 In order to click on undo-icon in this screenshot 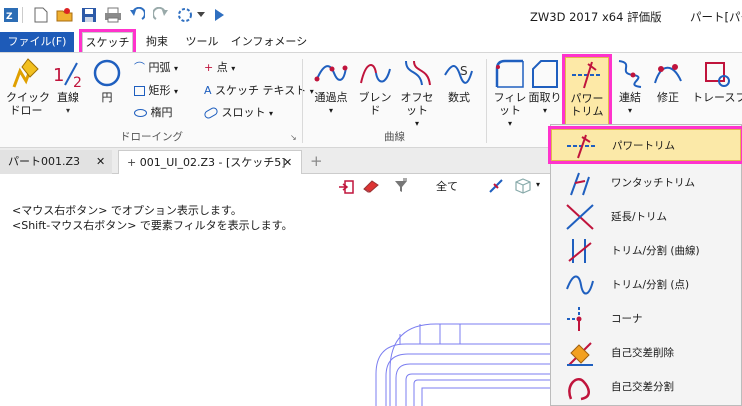, I will do `click(137, 15)`.